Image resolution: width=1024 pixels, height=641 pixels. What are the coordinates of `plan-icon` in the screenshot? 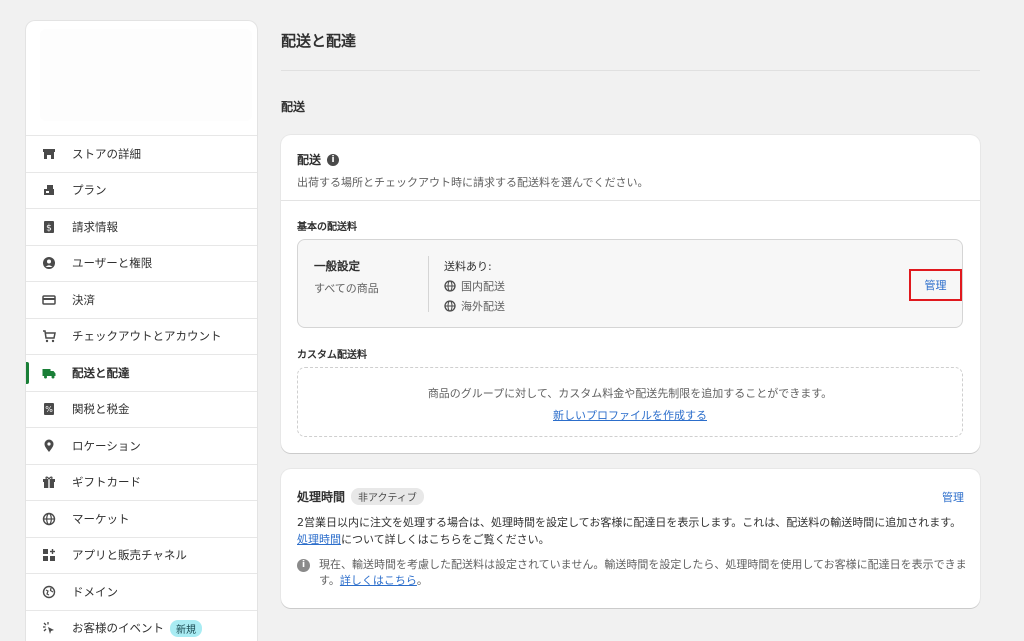 It's located at (49, 190).